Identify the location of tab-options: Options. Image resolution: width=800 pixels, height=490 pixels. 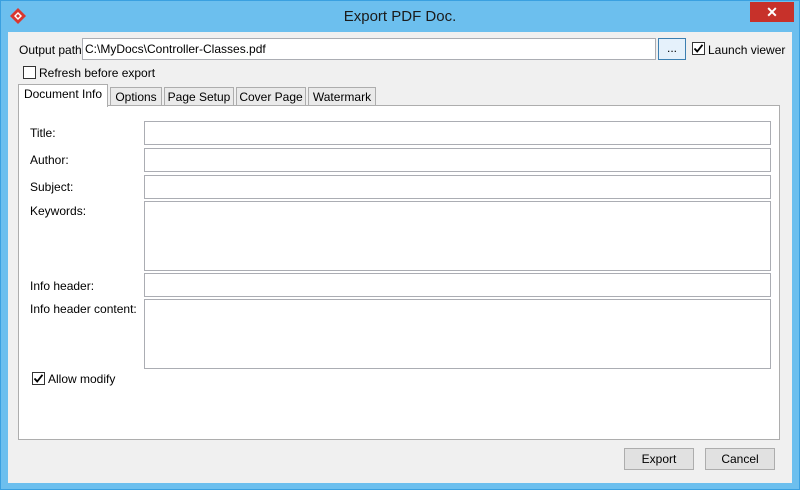
(136, 97).